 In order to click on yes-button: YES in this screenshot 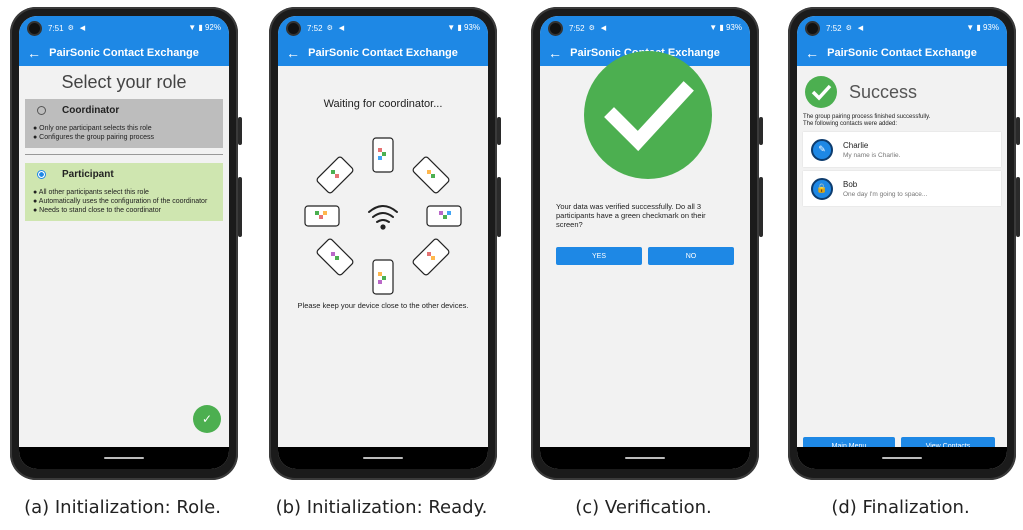, I will do `click(599, 256)`.